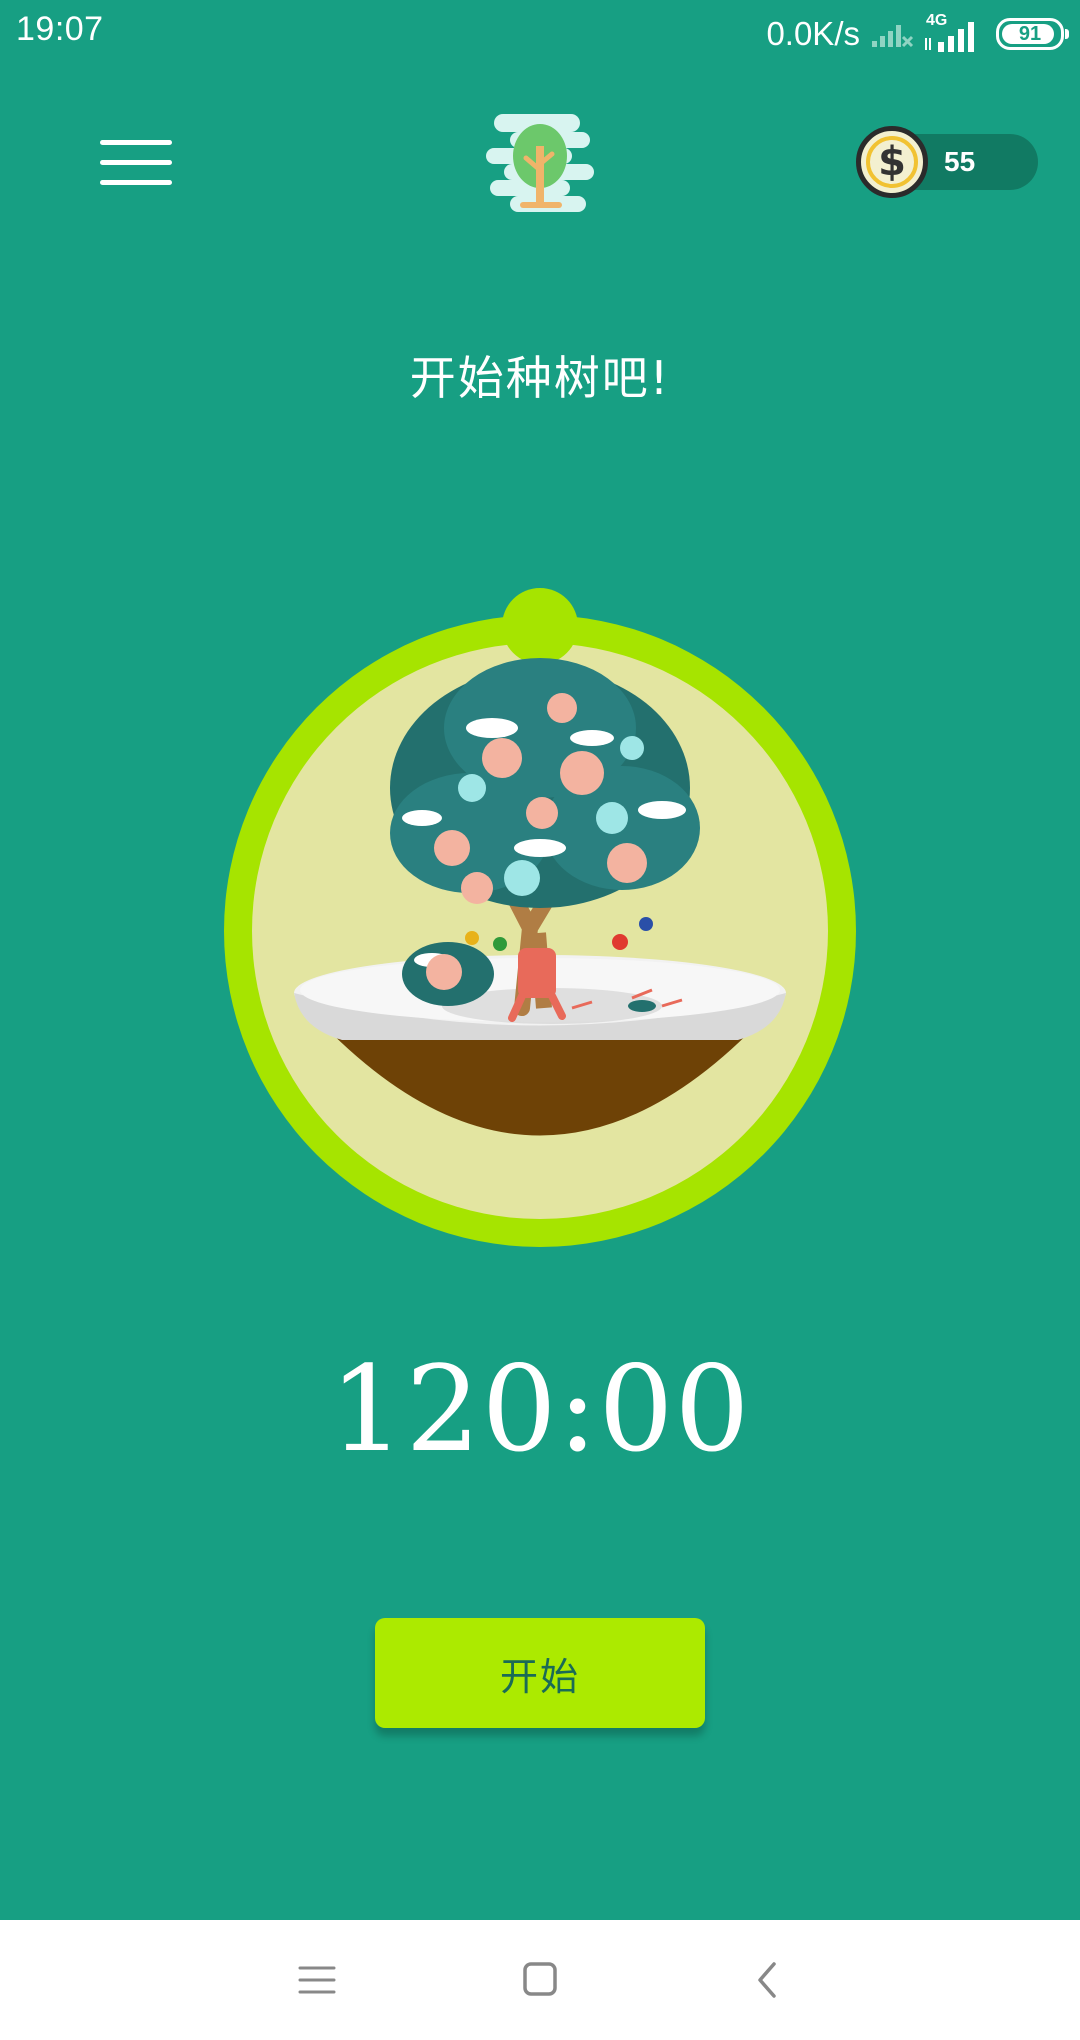 The image size is (1080, 2040). I want to click on page-title: 开始种树吧!, so click(540, 378).